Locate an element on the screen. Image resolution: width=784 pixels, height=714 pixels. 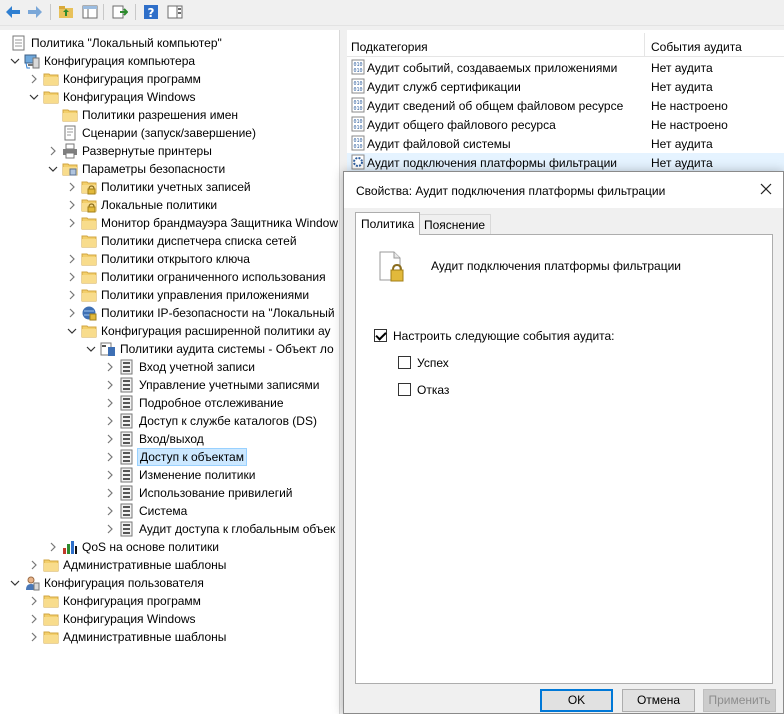
tree-item-label: Параметры безопасности is located at coordinates (154, 169).